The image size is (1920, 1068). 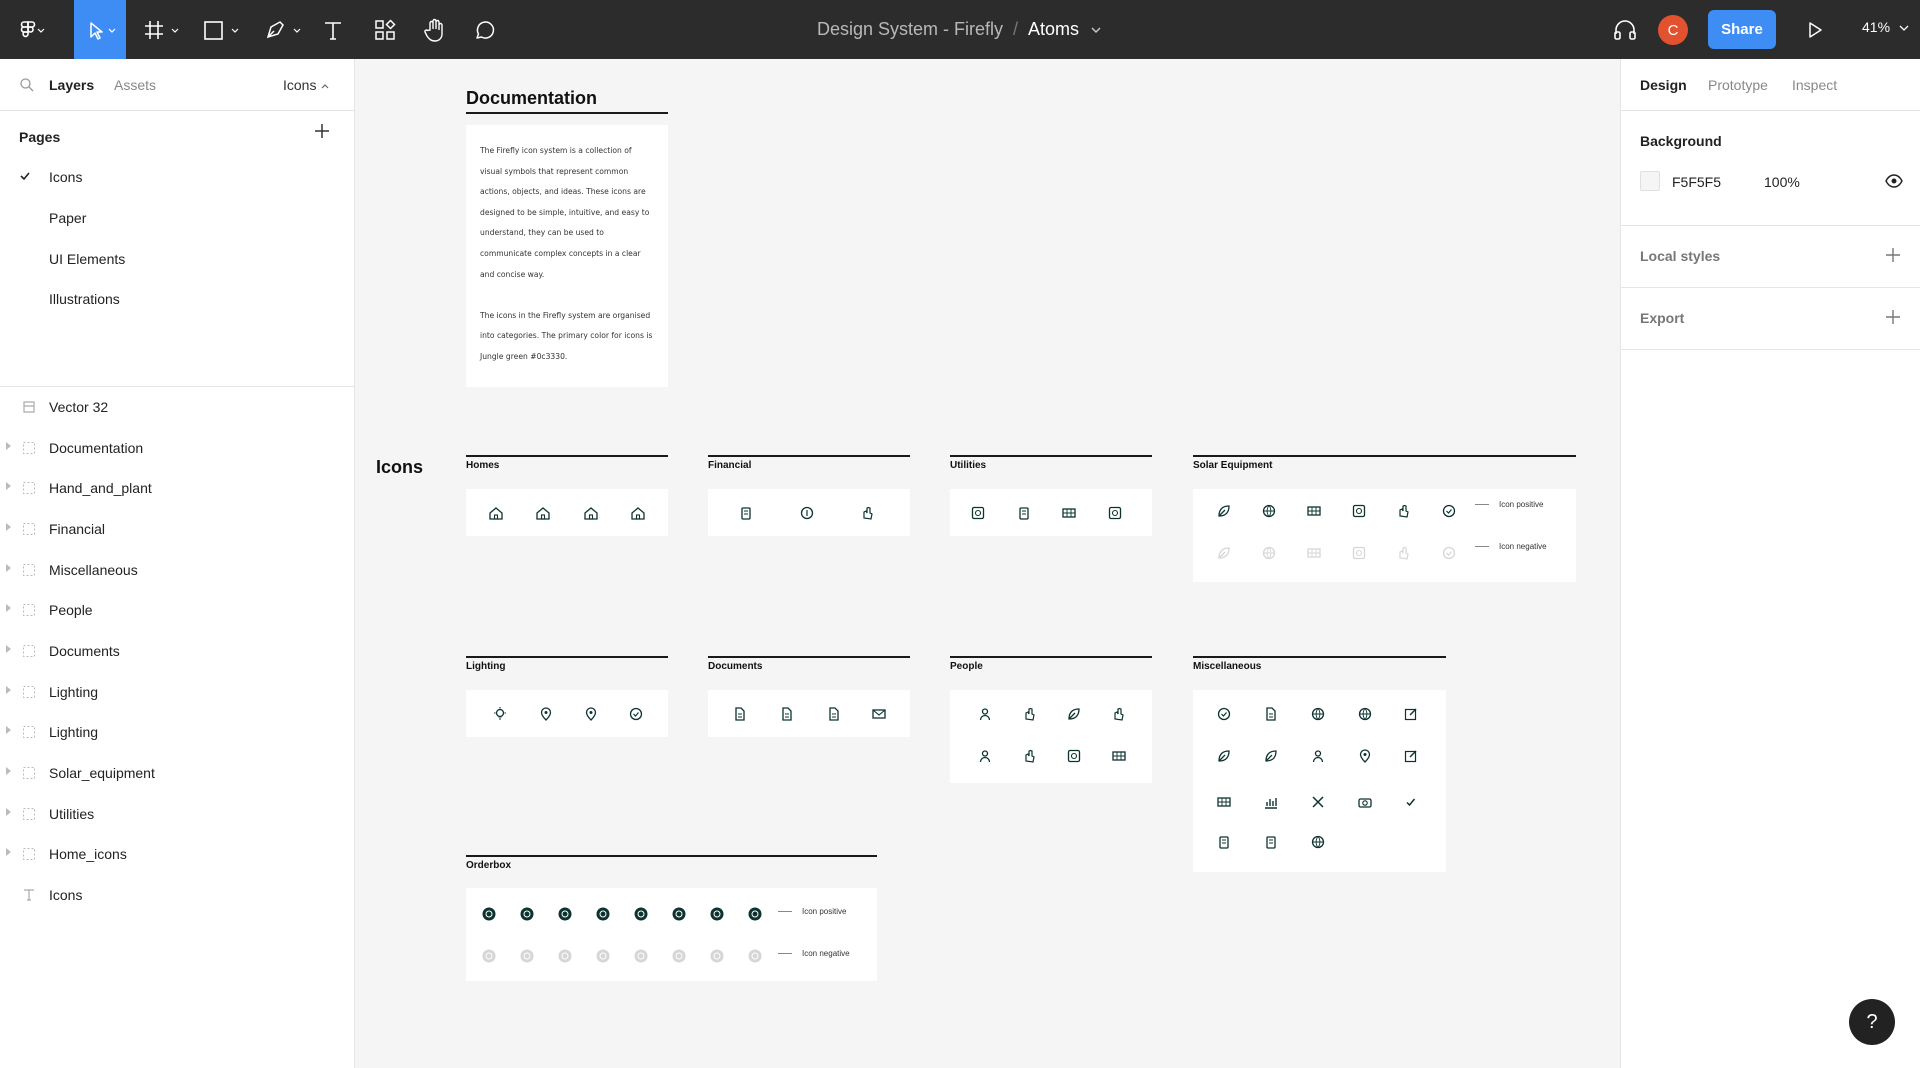 I want to click on tab-layers: Layers, so click(x=71, y=85).